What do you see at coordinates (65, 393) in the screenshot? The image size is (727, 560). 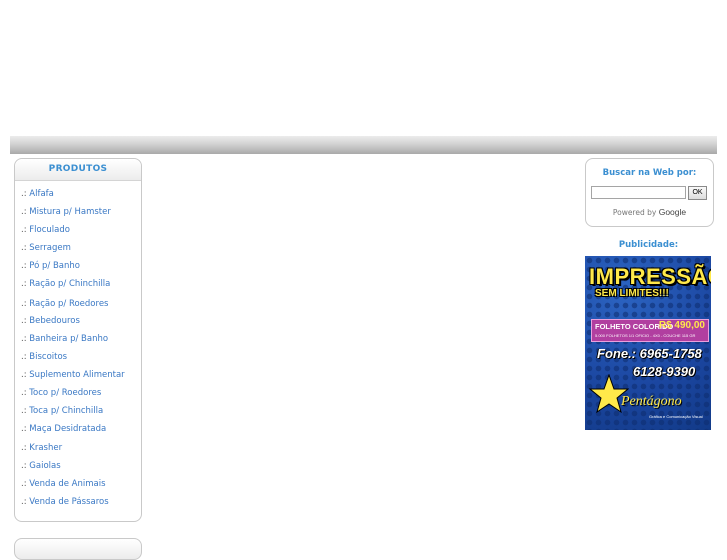 I see `menu-item-label: Toco p/ Roedores` at bounding box center [65, 393].